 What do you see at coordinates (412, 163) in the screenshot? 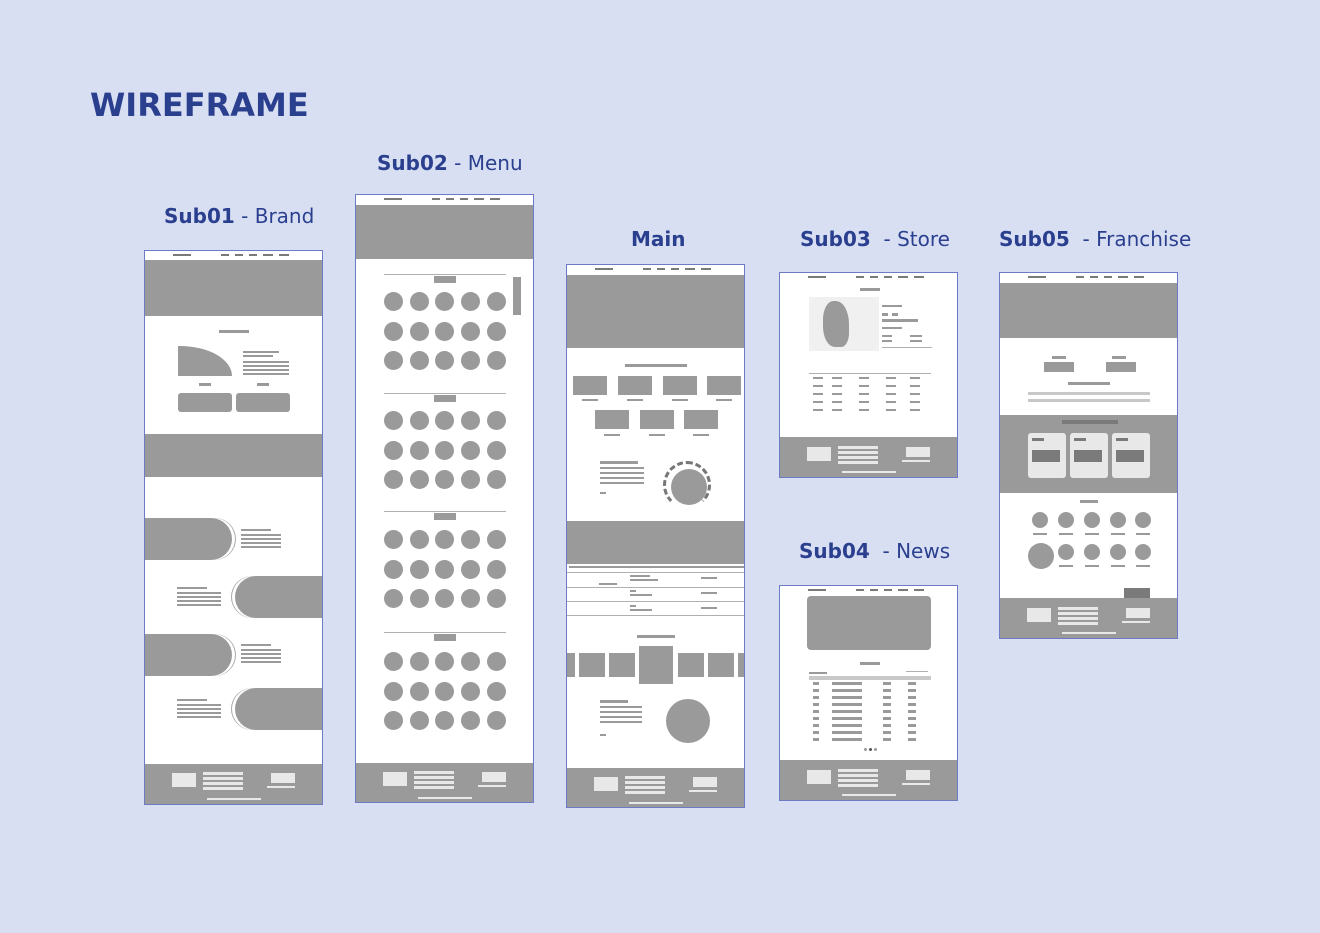
I see `sub02-code: Sub02` at bounding box center [412, 163].